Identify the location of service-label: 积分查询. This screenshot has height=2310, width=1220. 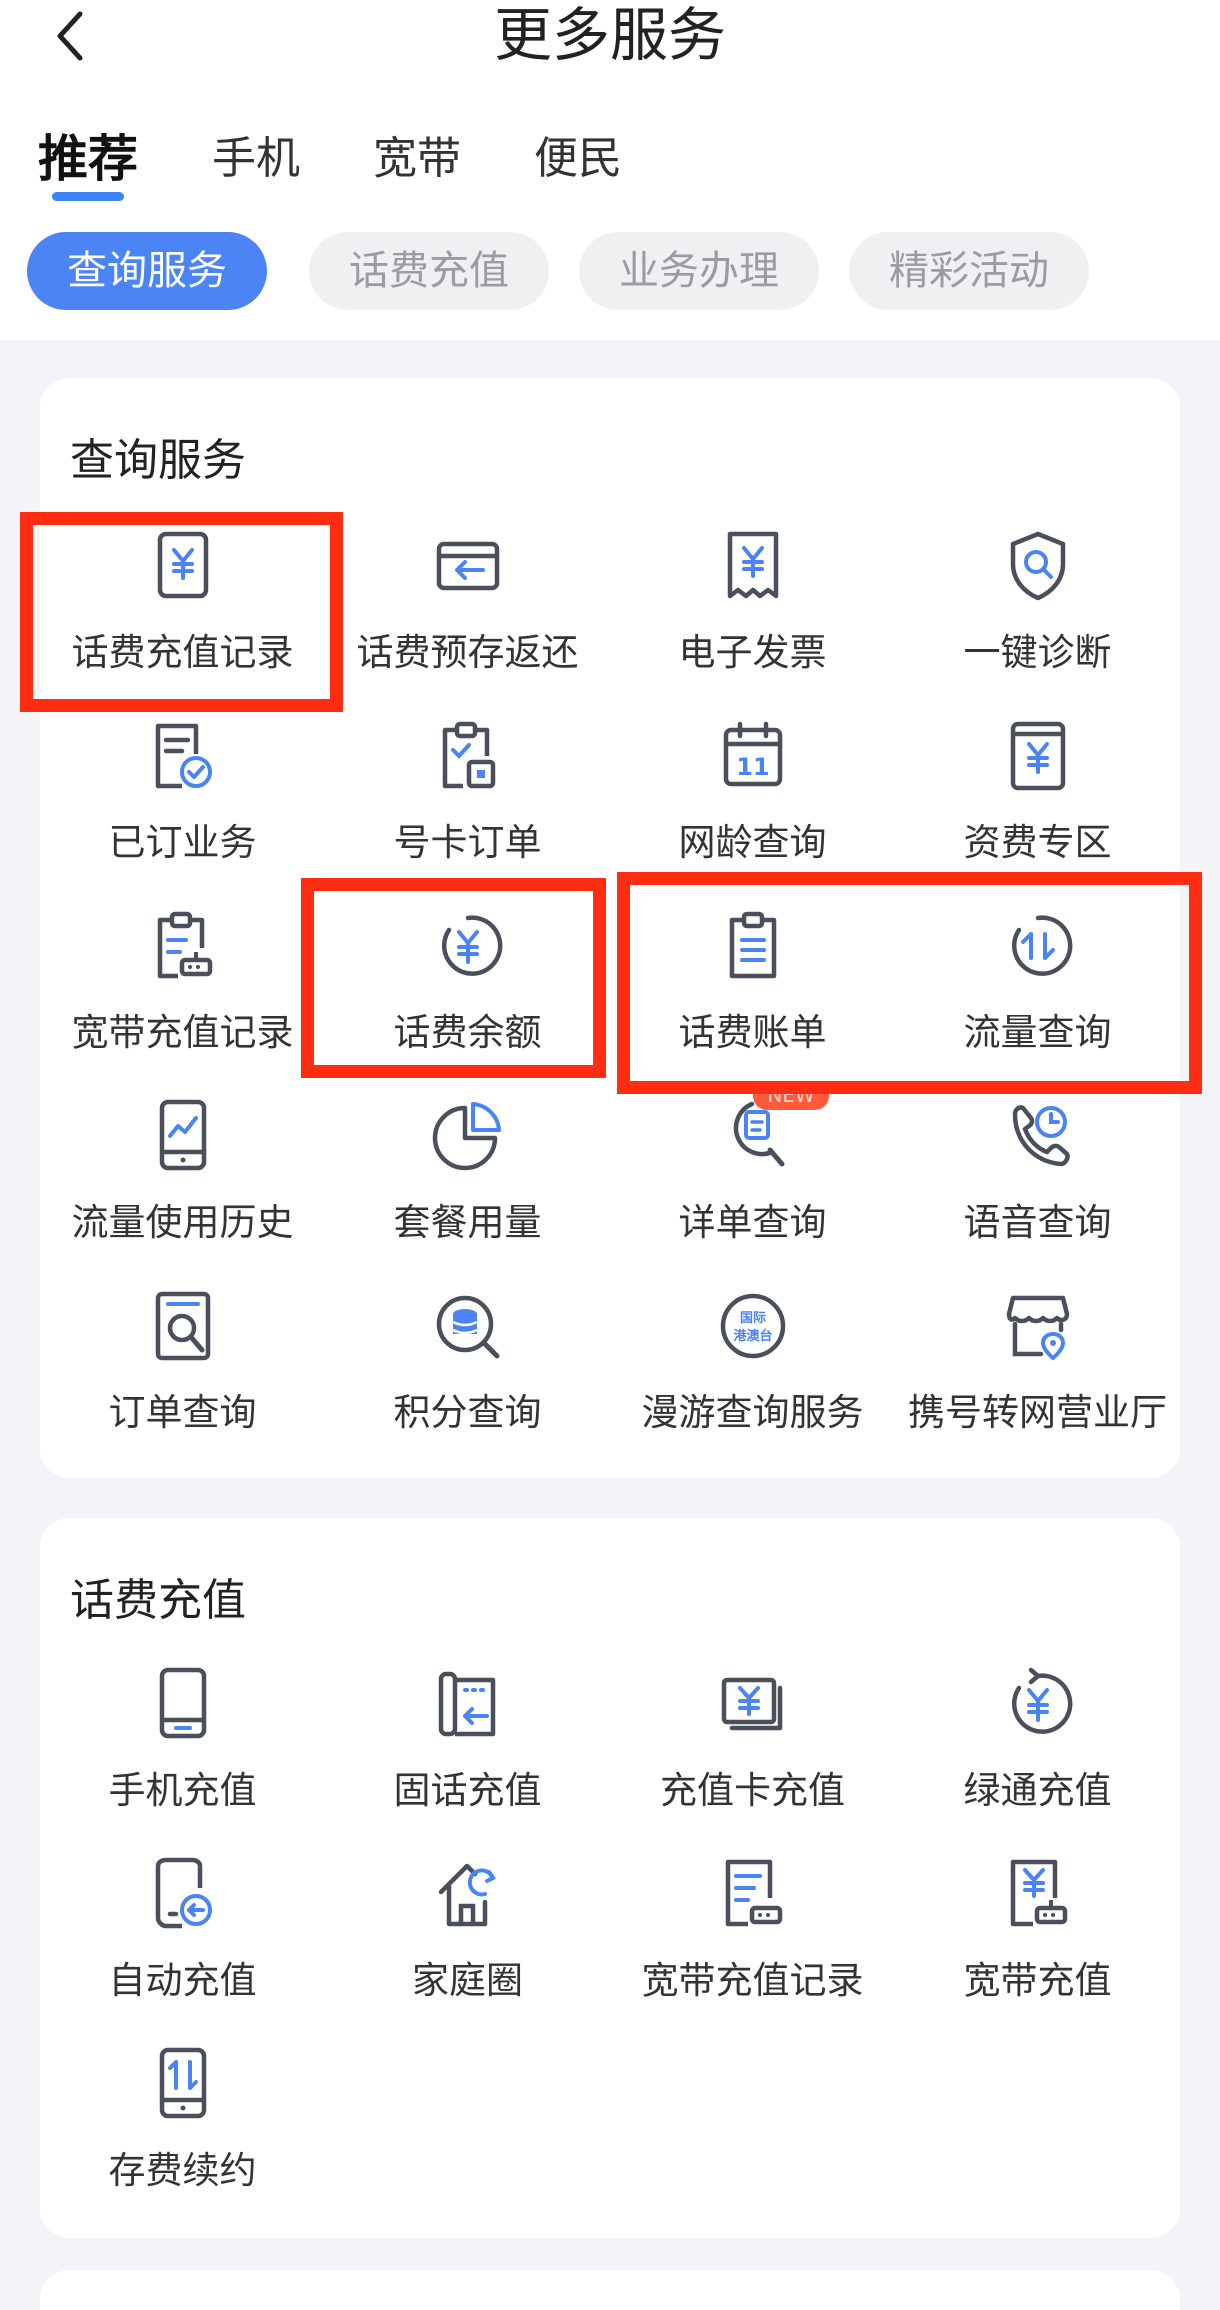
(467, 1412).